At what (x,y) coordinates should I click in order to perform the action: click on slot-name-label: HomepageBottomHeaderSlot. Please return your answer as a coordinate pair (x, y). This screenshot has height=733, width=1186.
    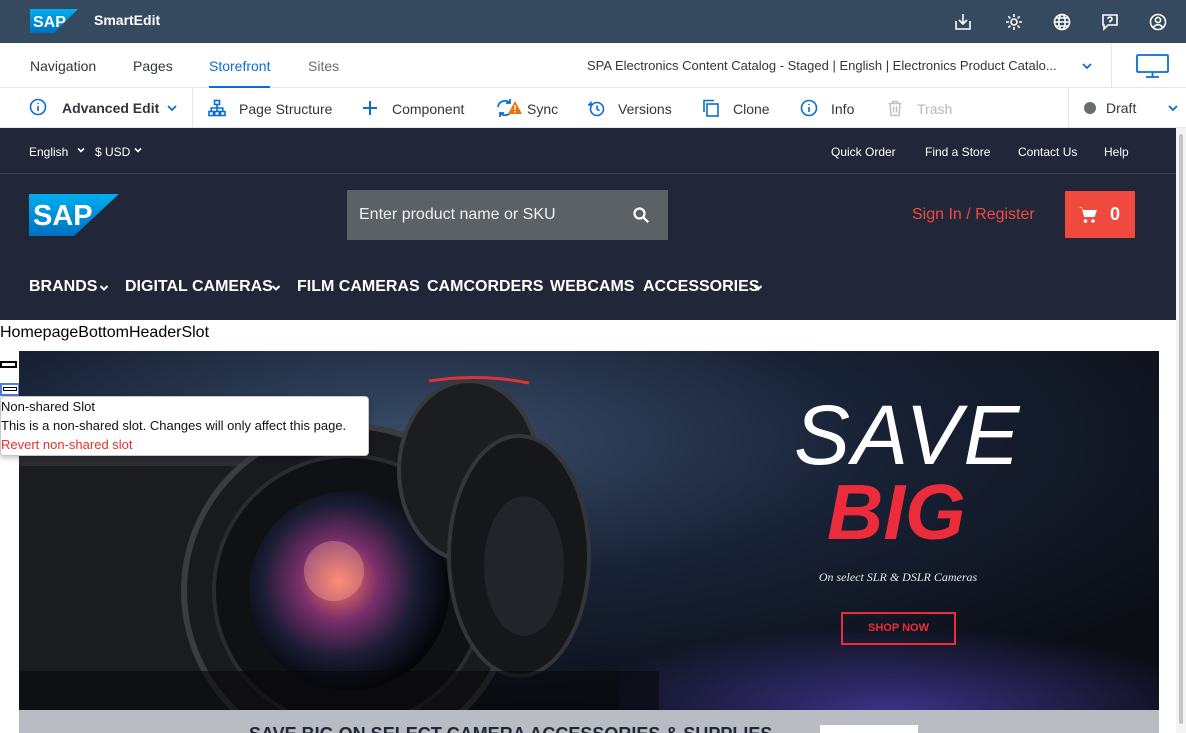
    Looking at the image, I should click on (105, 332).